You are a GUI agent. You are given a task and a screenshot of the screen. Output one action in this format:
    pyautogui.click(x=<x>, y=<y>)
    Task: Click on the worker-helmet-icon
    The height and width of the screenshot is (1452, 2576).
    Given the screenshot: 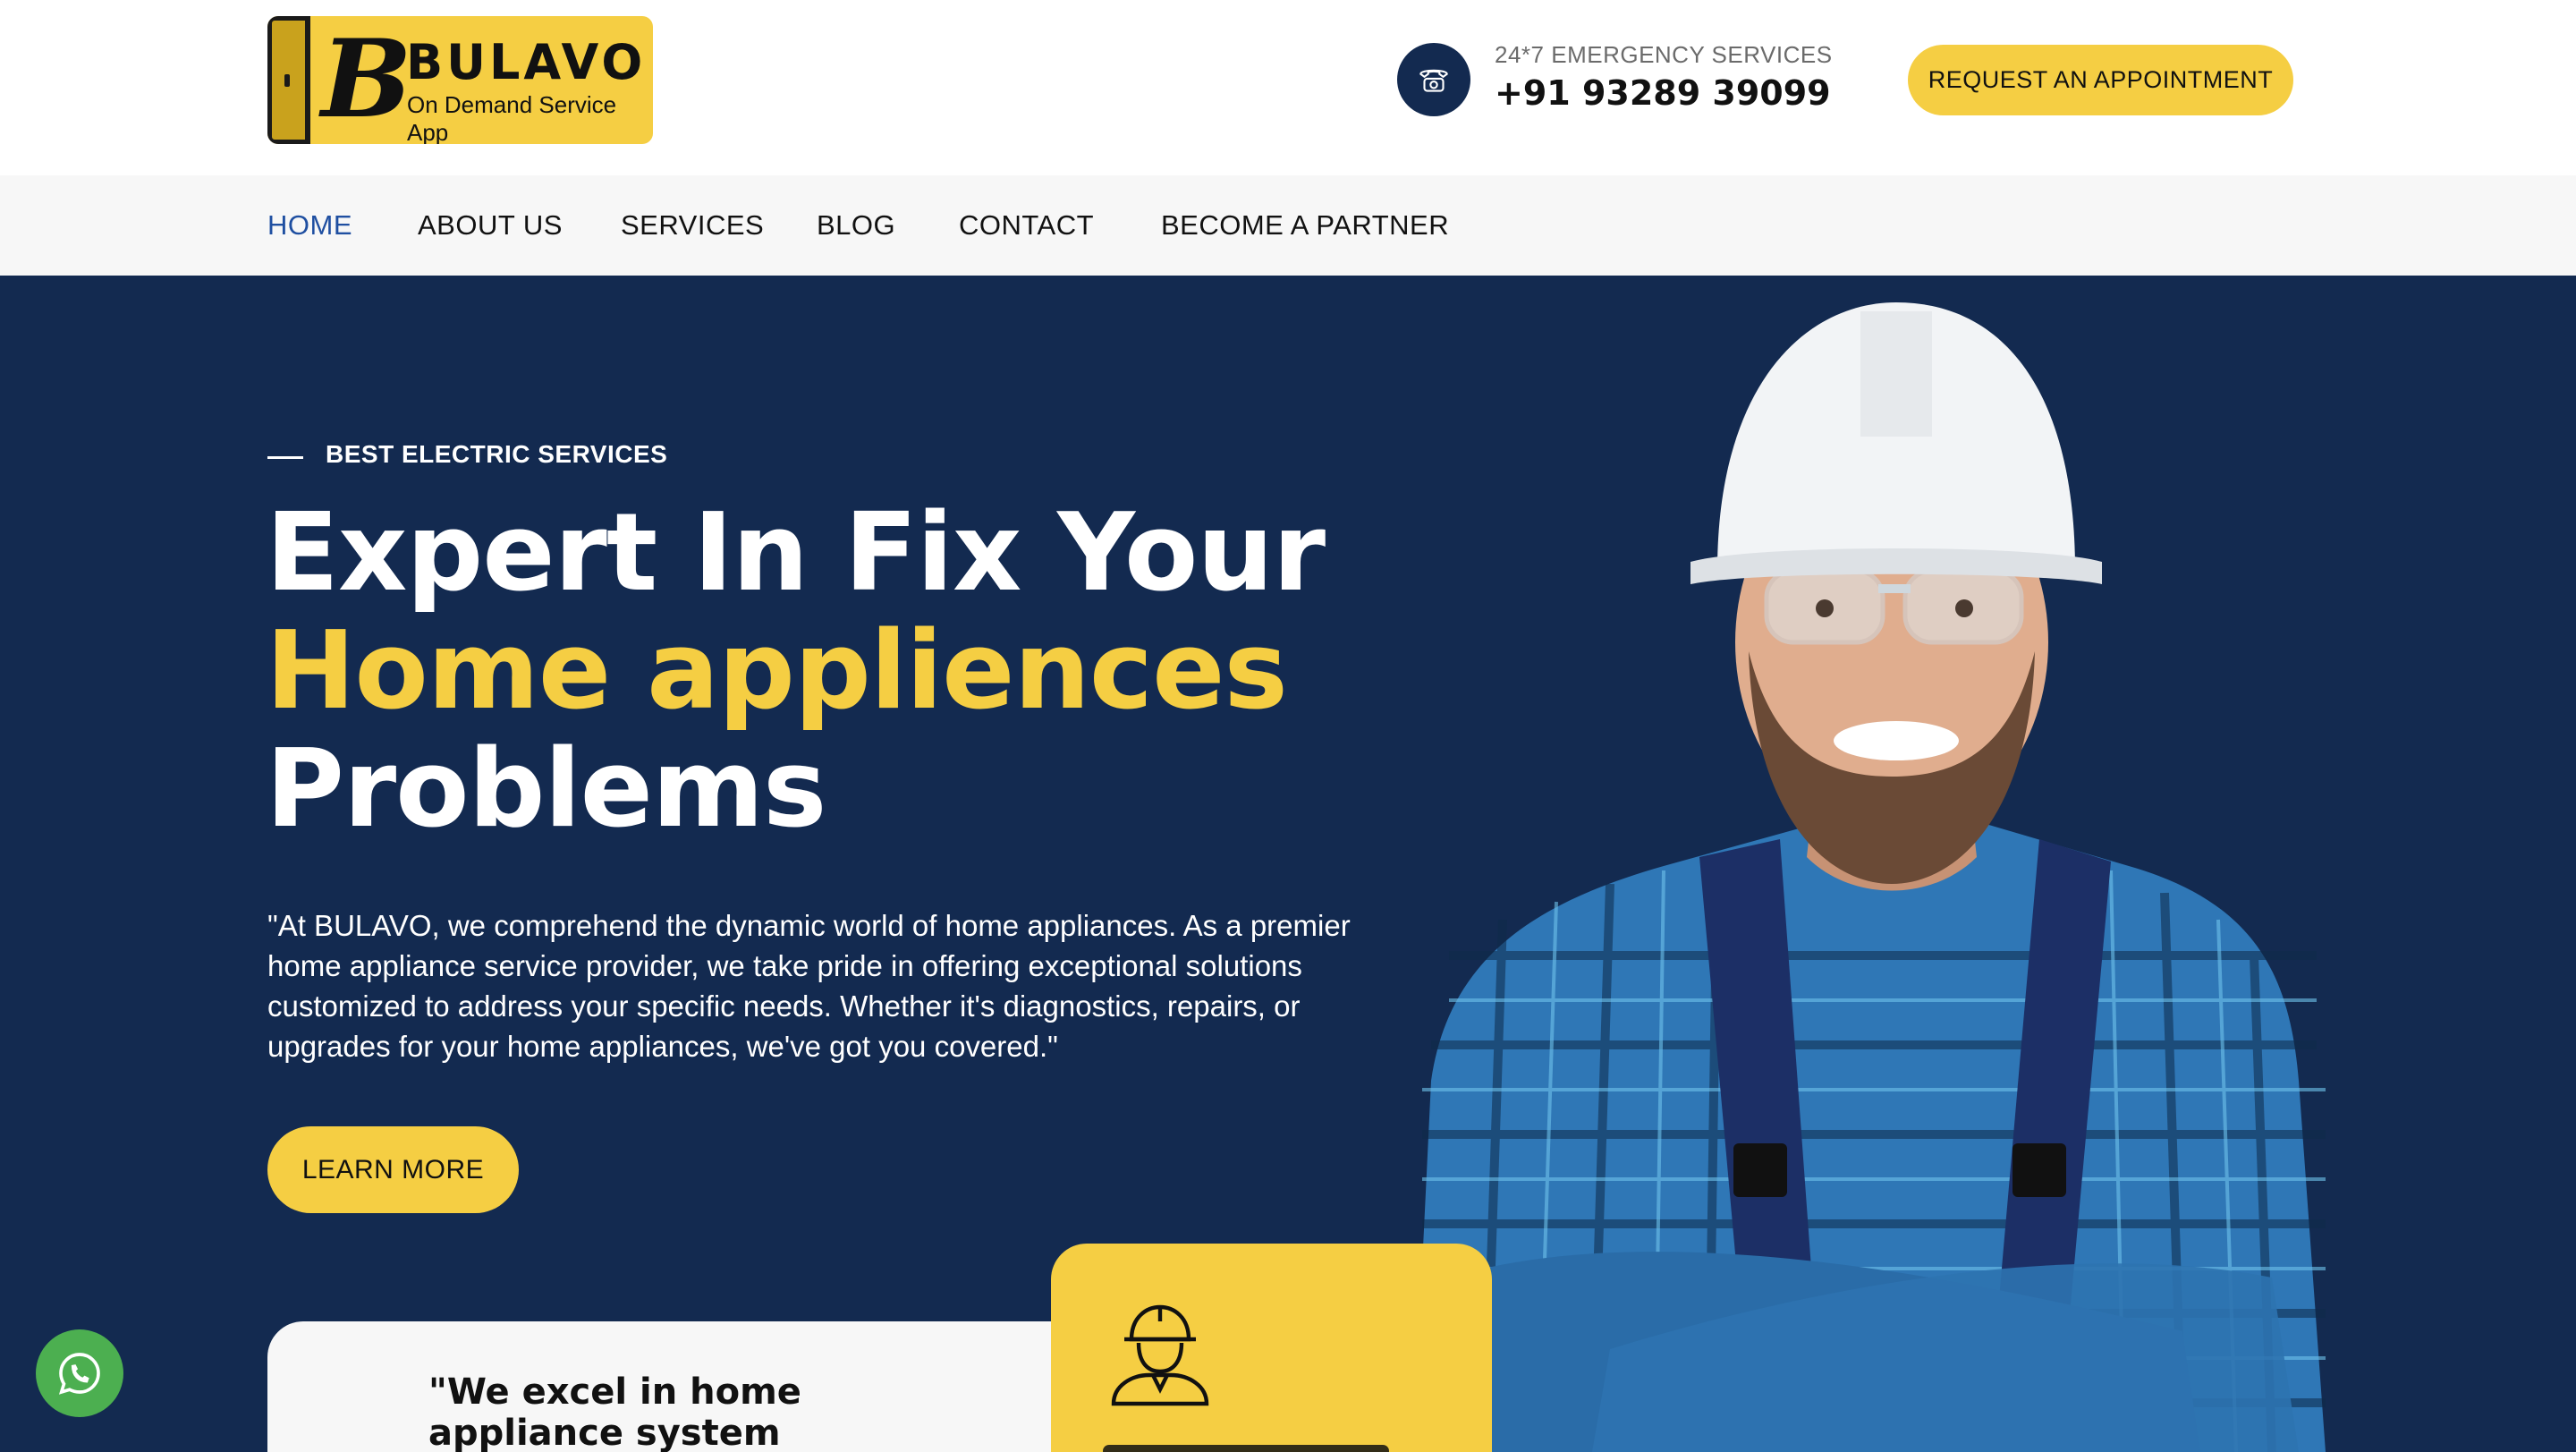 What is the action you would take?
    pyautogui.click(x=1160, y=1355)
    